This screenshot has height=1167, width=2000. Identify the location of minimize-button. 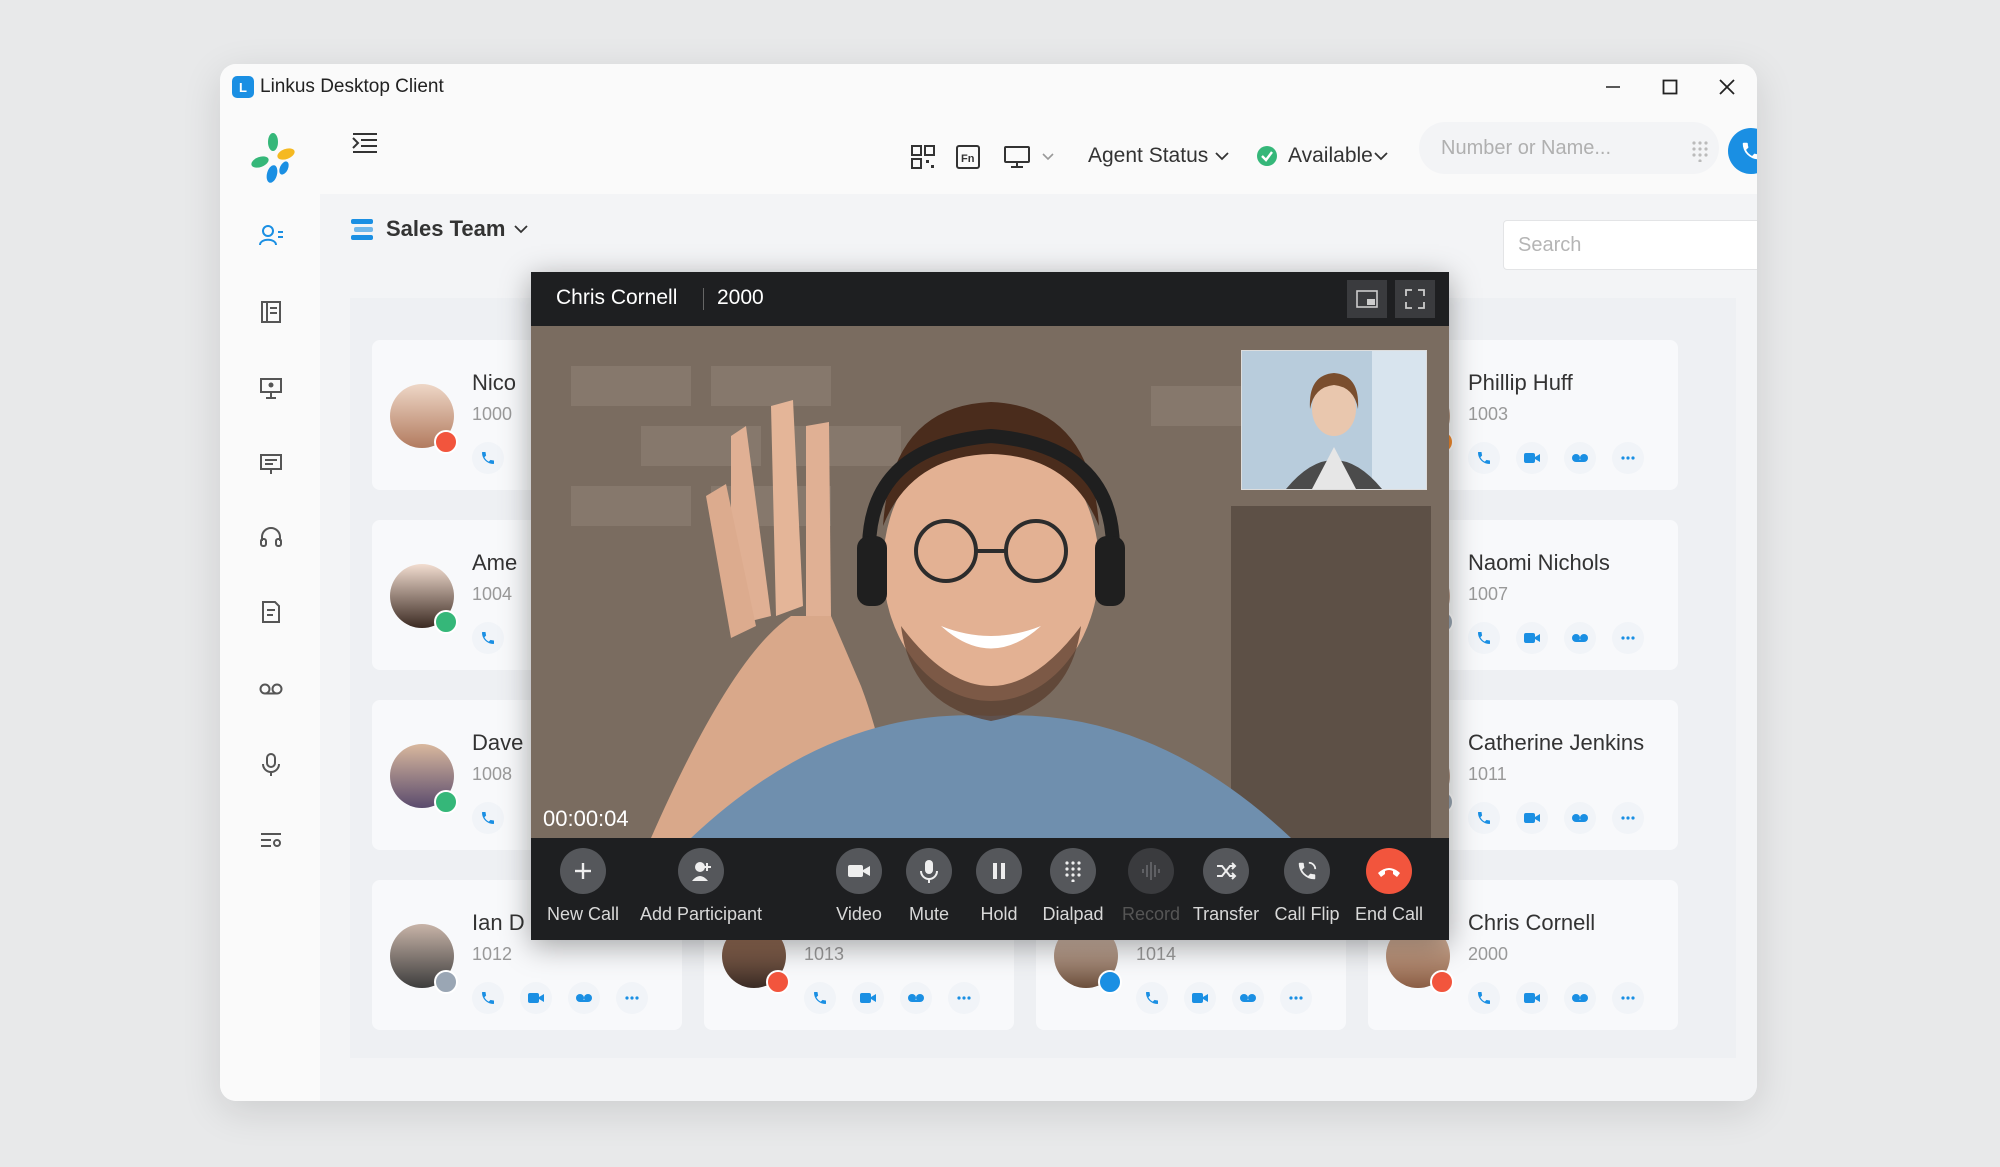
(1613, 87).